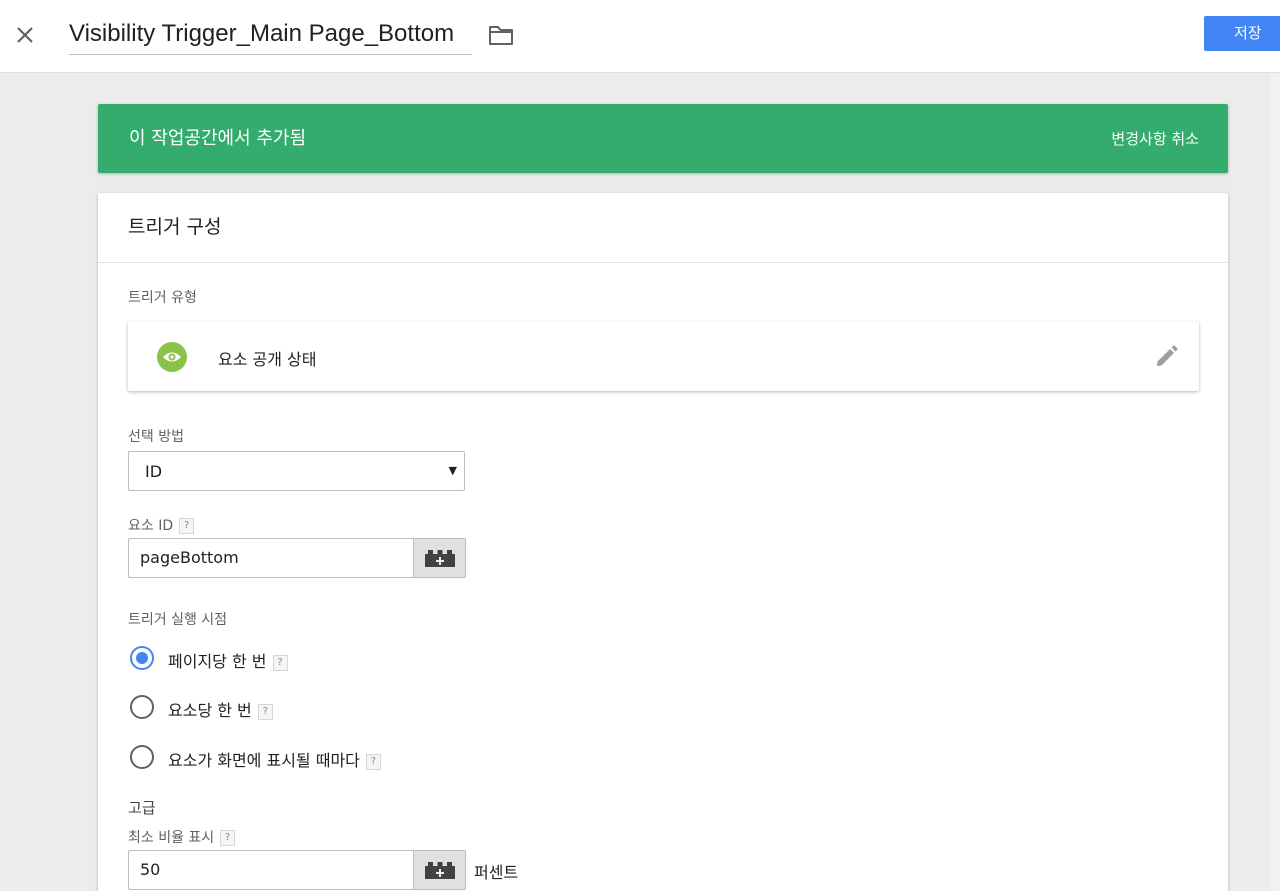 This screenshot has width=1280, height=891. I want to click on eye-icon, so click(172, 357).